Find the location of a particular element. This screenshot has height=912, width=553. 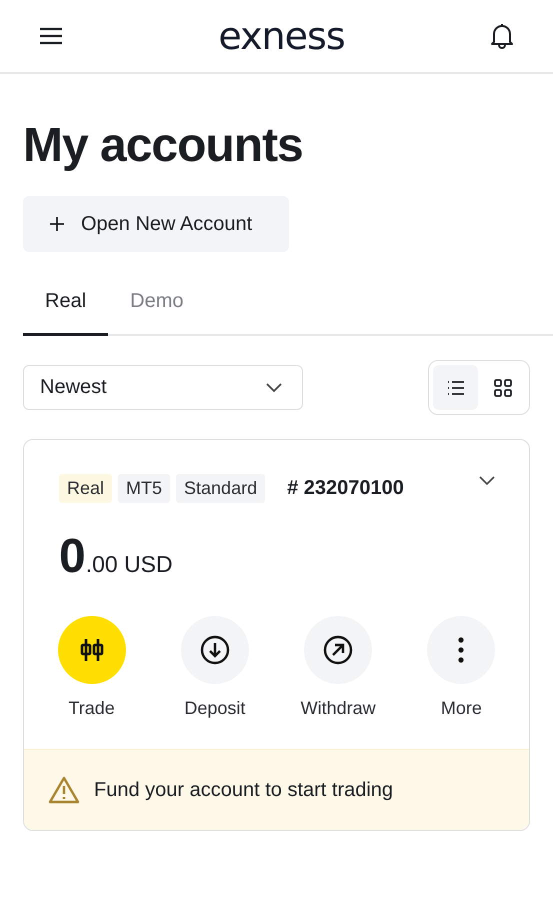

menu-icon is located at coordinates (51, 36).